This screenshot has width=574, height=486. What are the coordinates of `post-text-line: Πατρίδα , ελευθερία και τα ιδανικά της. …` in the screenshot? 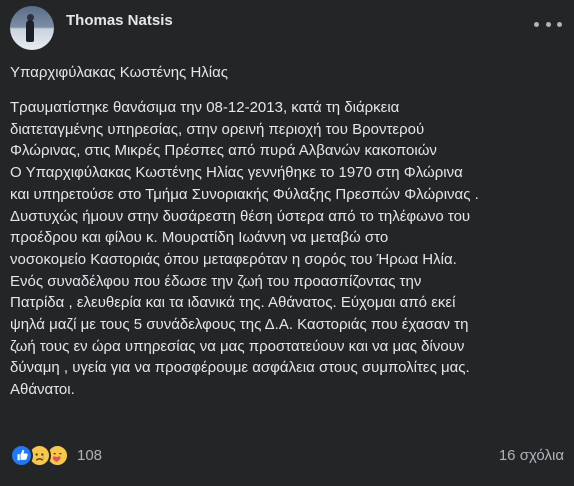 It's located at (233, 303).